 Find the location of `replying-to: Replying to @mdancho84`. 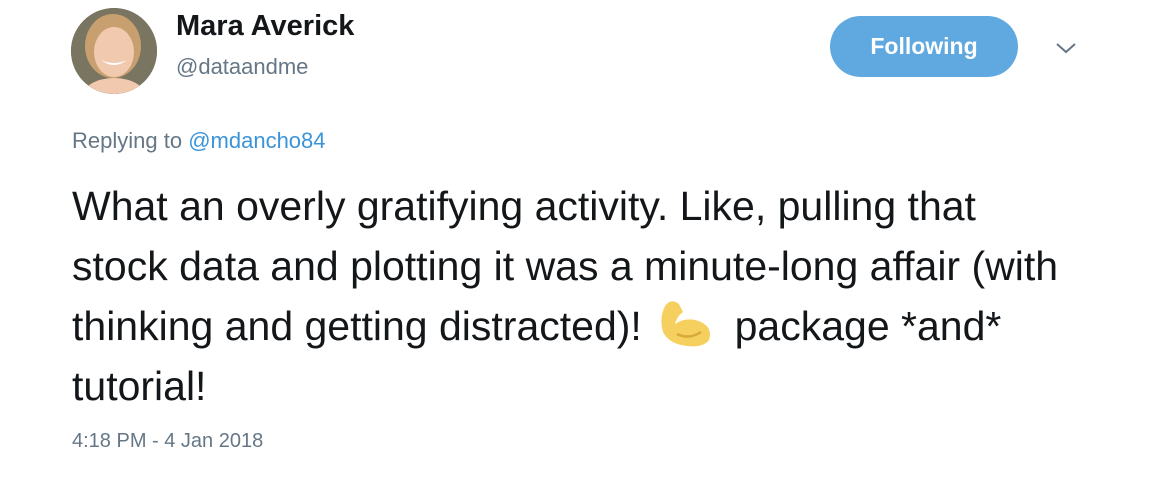

replying-to: Replying to @mdancho84 is located at coordinates (199, 141).